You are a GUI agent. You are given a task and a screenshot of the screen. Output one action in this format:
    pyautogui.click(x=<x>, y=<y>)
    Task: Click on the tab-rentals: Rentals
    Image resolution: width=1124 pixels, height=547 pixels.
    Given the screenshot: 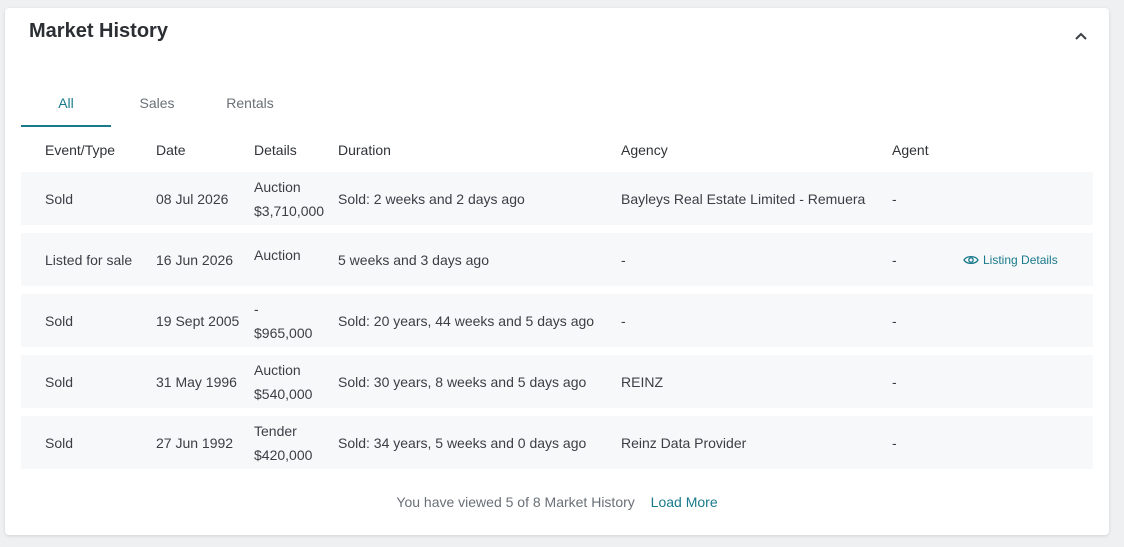 What is the action you would take?
    pyautogui.click(x=250, y=108)
    